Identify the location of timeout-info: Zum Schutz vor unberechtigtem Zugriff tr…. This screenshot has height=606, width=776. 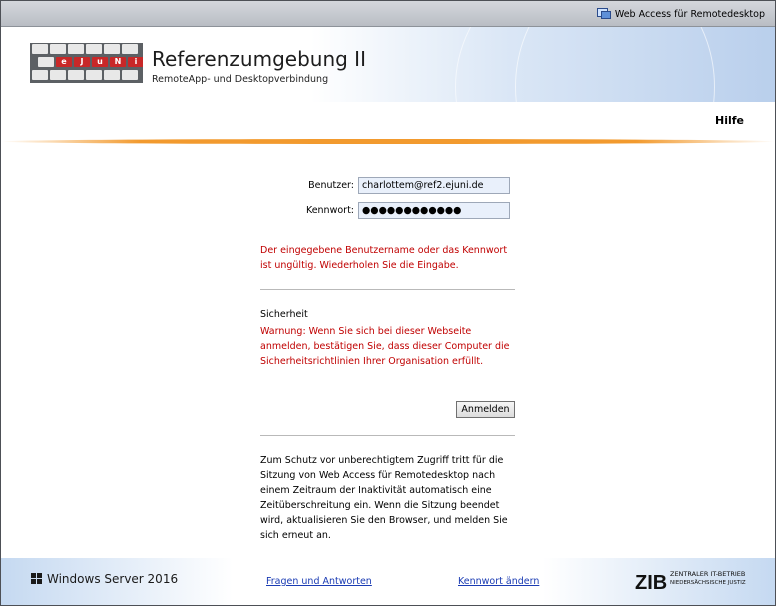
(384, 498).